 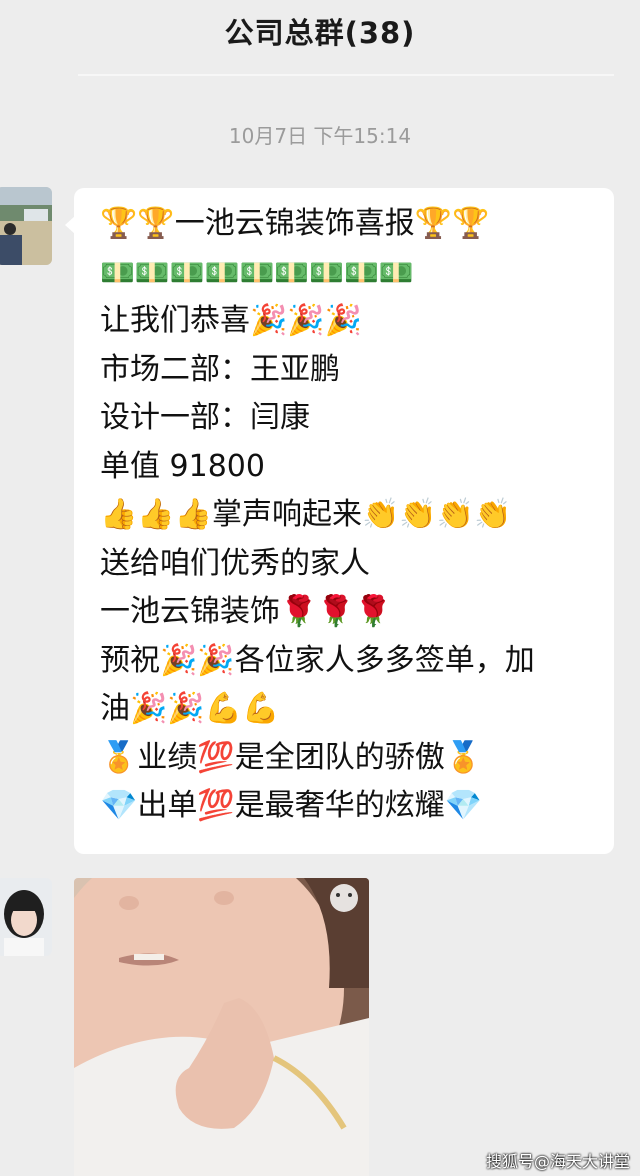 I want to click on header-divider, so click(x=346, y=75).